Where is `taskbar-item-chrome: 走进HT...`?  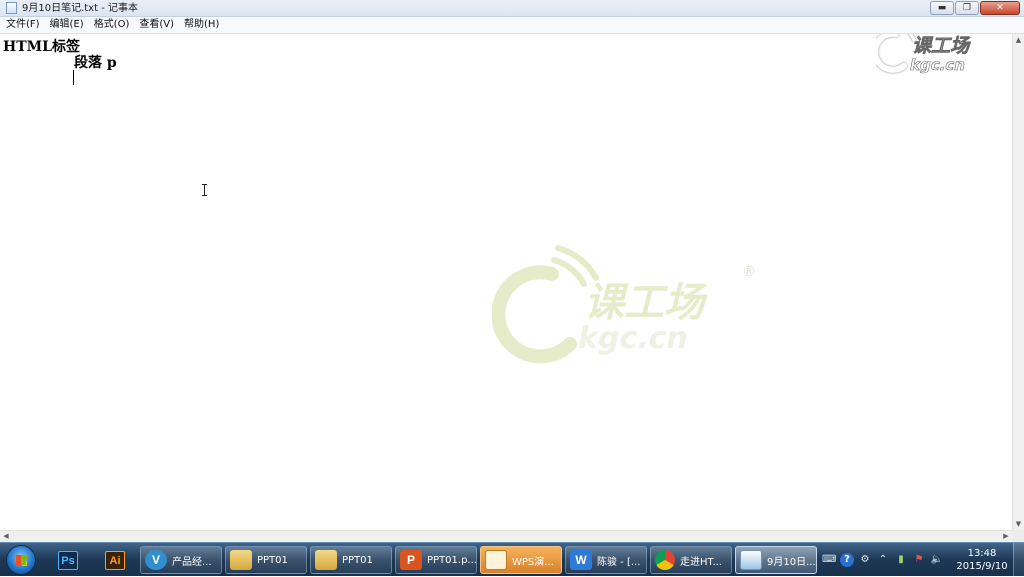
taskbar-item-chrome: 走进HT... is located at coordinates (691, 560).